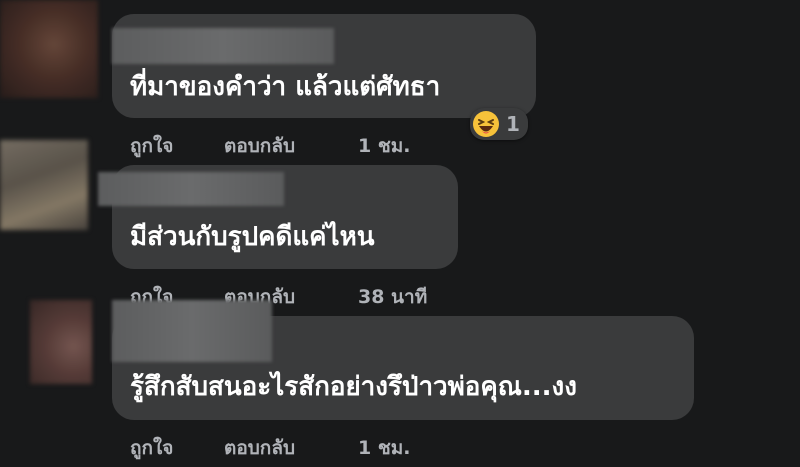 The image size is (800, 467). I want to click on comment-text: มีส่วนกับรูปคดีแค่ไหน, so click(252, 237).